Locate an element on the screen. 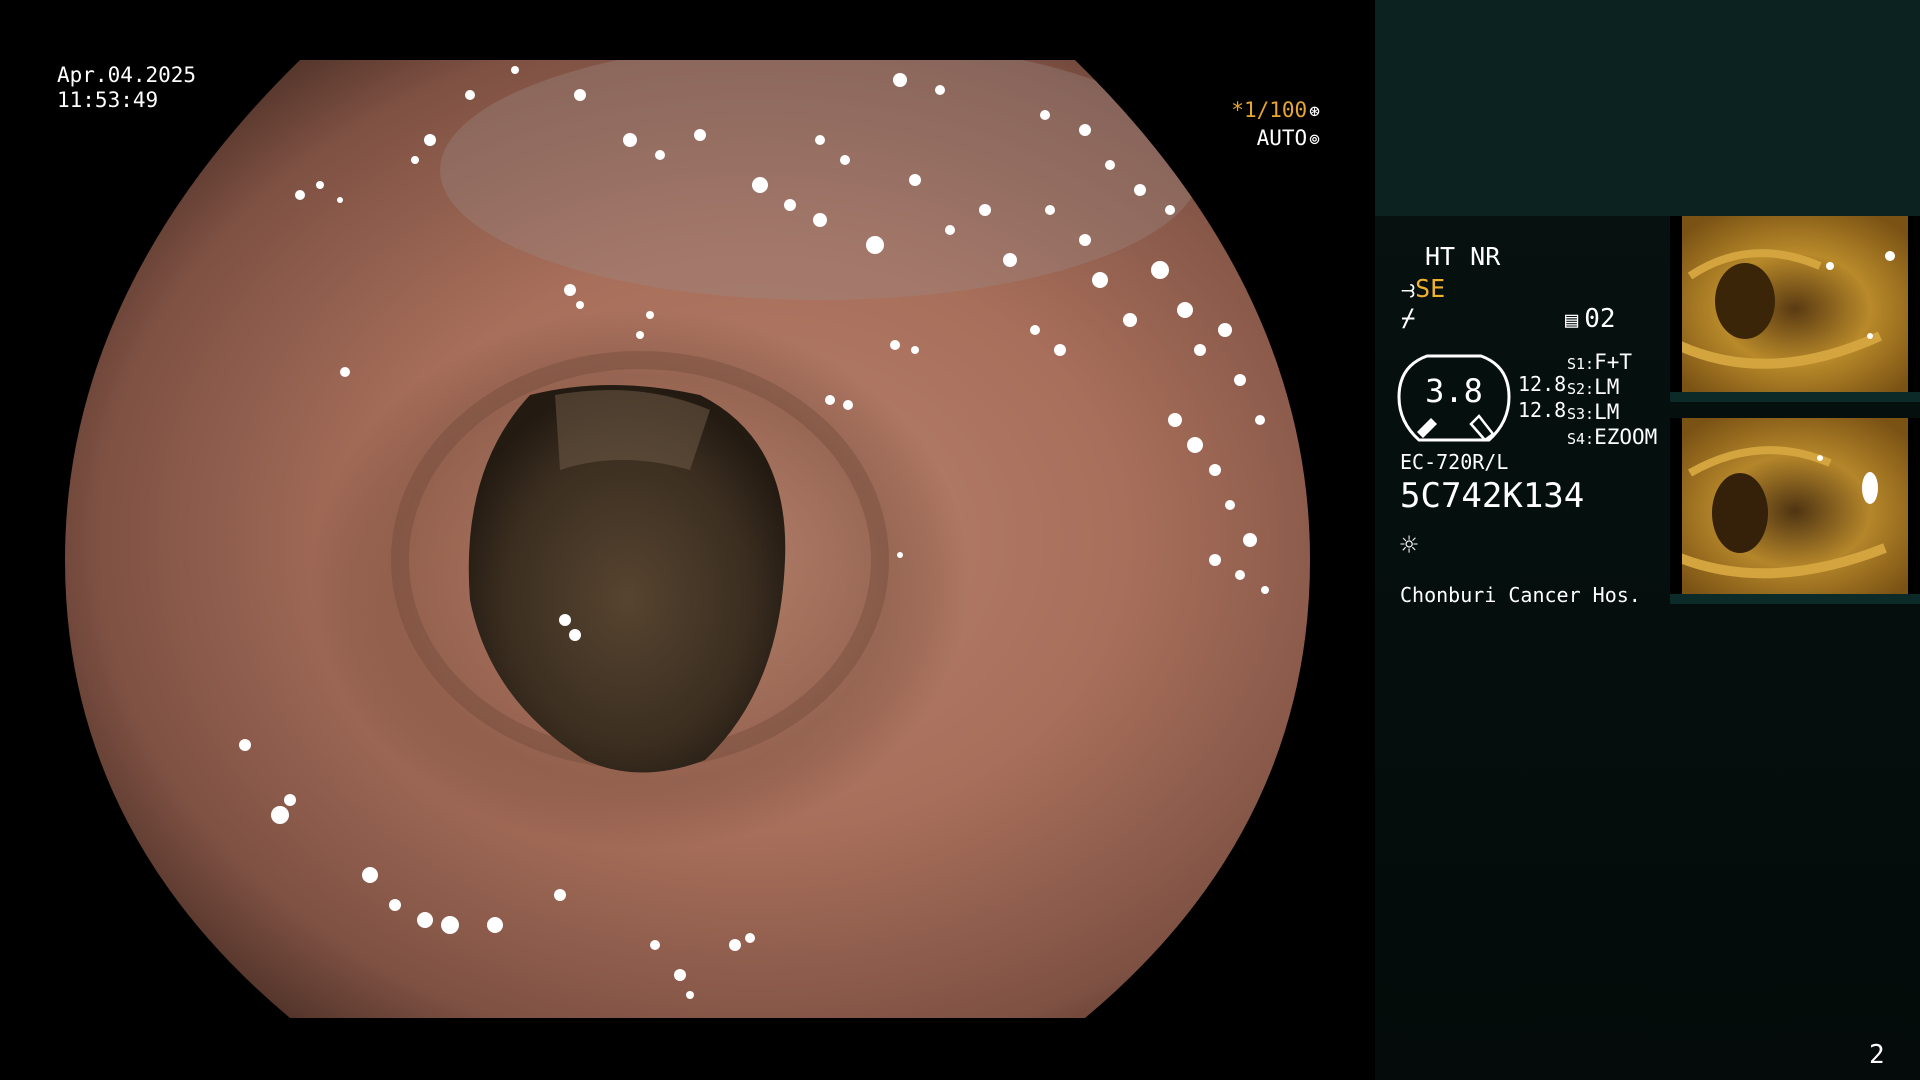 The height and width of the screenshot is (1080, 1920). switch-key: S4: is located at coordinates (1581, 439).